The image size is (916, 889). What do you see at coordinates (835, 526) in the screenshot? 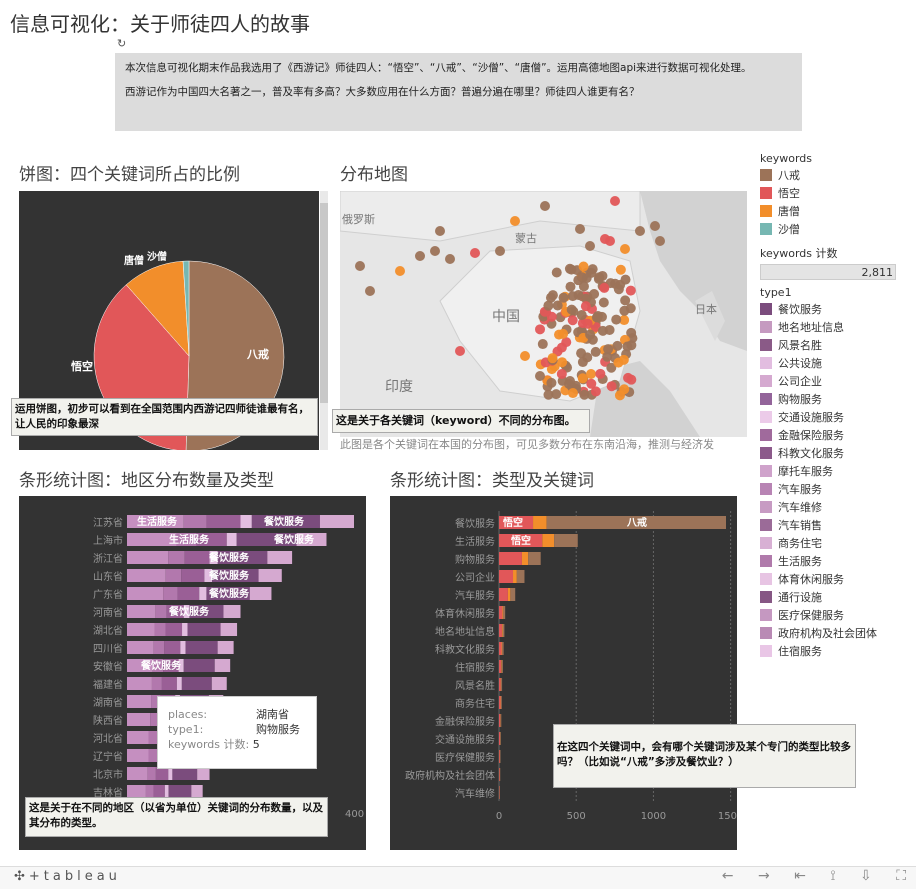
I see `type-legend-item: 汽车销售` at bounding box center [835, 526].